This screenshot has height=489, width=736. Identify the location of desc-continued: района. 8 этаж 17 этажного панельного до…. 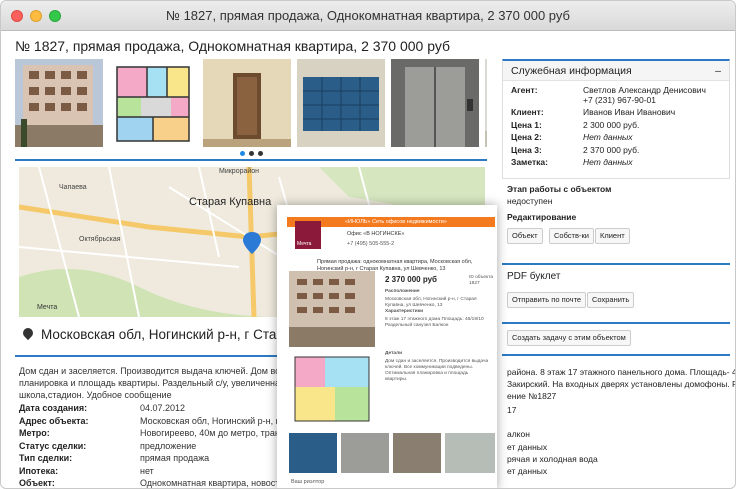
(621, 372).